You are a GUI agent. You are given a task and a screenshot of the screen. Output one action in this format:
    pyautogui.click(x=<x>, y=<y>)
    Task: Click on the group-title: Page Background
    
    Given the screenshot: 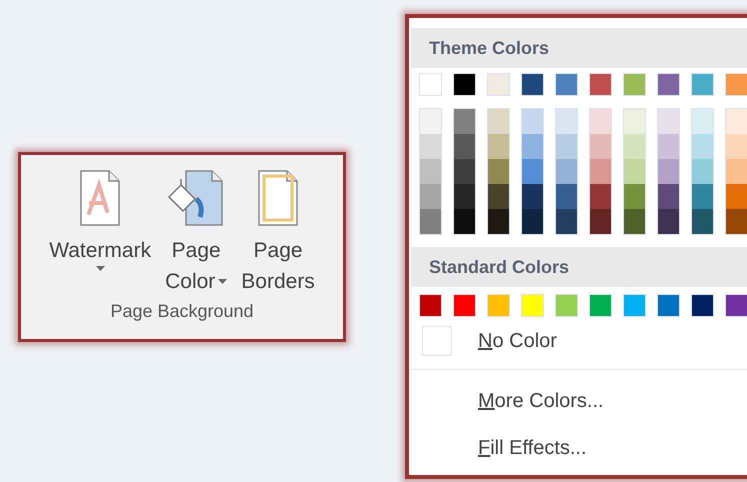 What is the action you would take?
    pyautogui.click(x=182, y=311)
    